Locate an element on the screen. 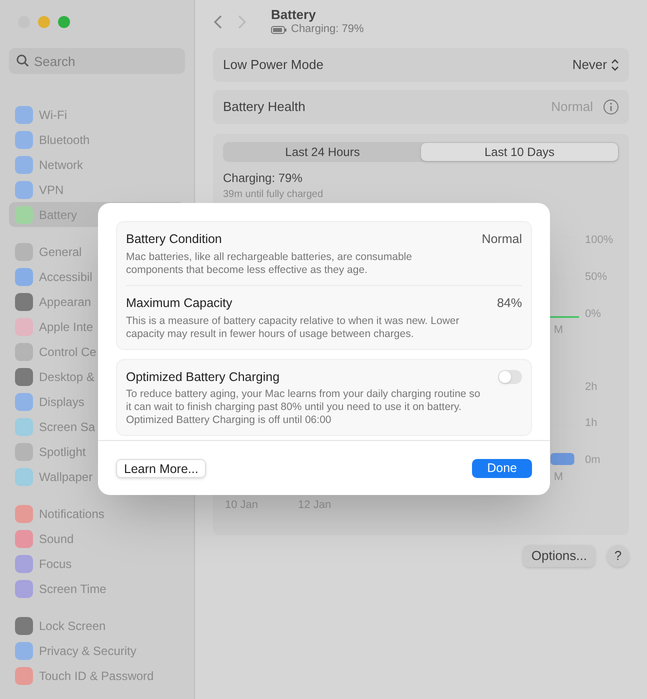 This screenshot has width=647, height=699. sidebar-item: Privacy & Security is located at coordinates (97, 650).